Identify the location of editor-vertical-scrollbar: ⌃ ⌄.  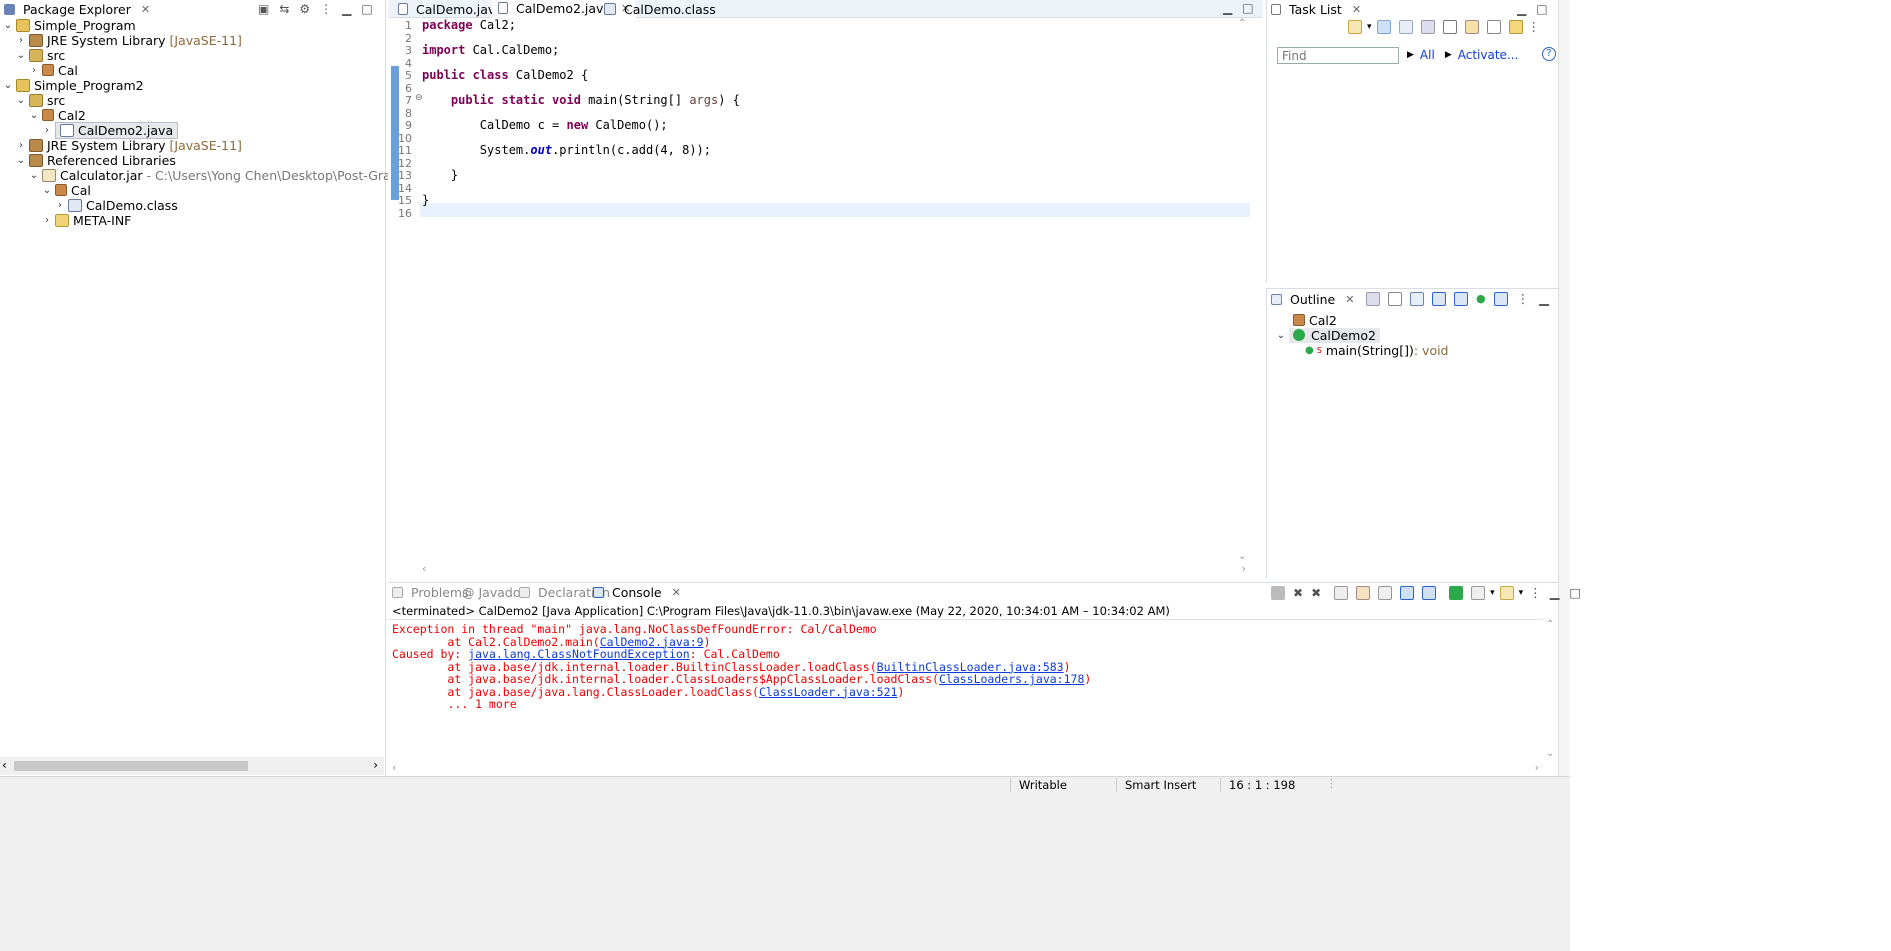
(1243, 290).